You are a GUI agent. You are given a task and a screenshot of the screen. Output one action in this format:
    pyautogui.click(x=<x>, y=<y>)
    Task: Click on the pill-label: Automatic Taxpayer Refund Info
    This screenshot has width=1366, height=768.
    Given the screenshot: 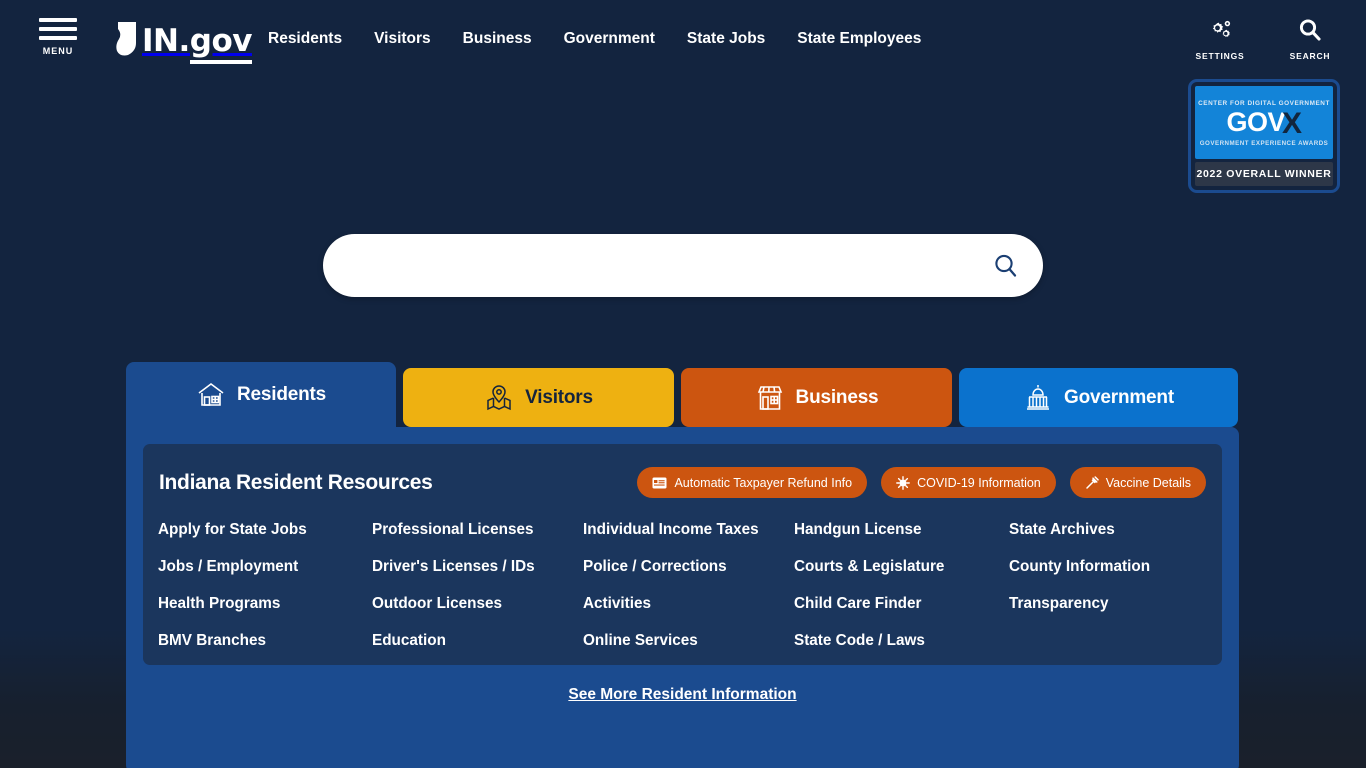 What is the action you would take?
    pyautogui.click(x=763, y=482)
    